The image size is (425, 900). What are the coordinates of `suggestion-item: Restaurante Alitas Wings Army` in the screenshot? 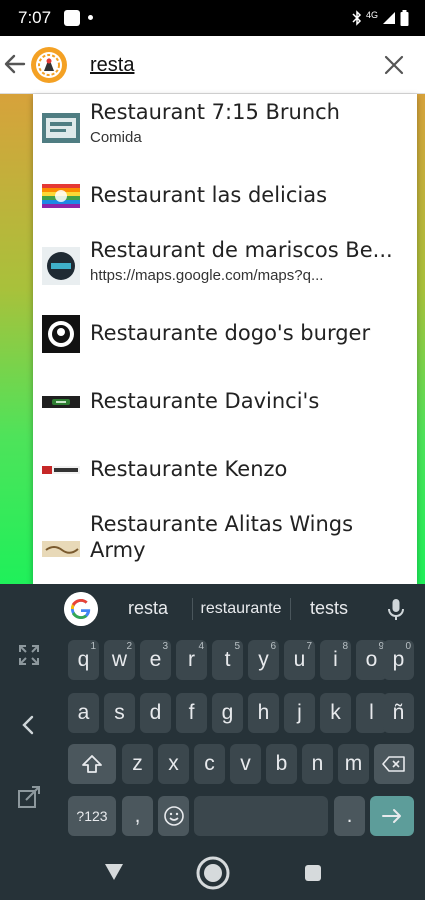 It's located at (225, 544).